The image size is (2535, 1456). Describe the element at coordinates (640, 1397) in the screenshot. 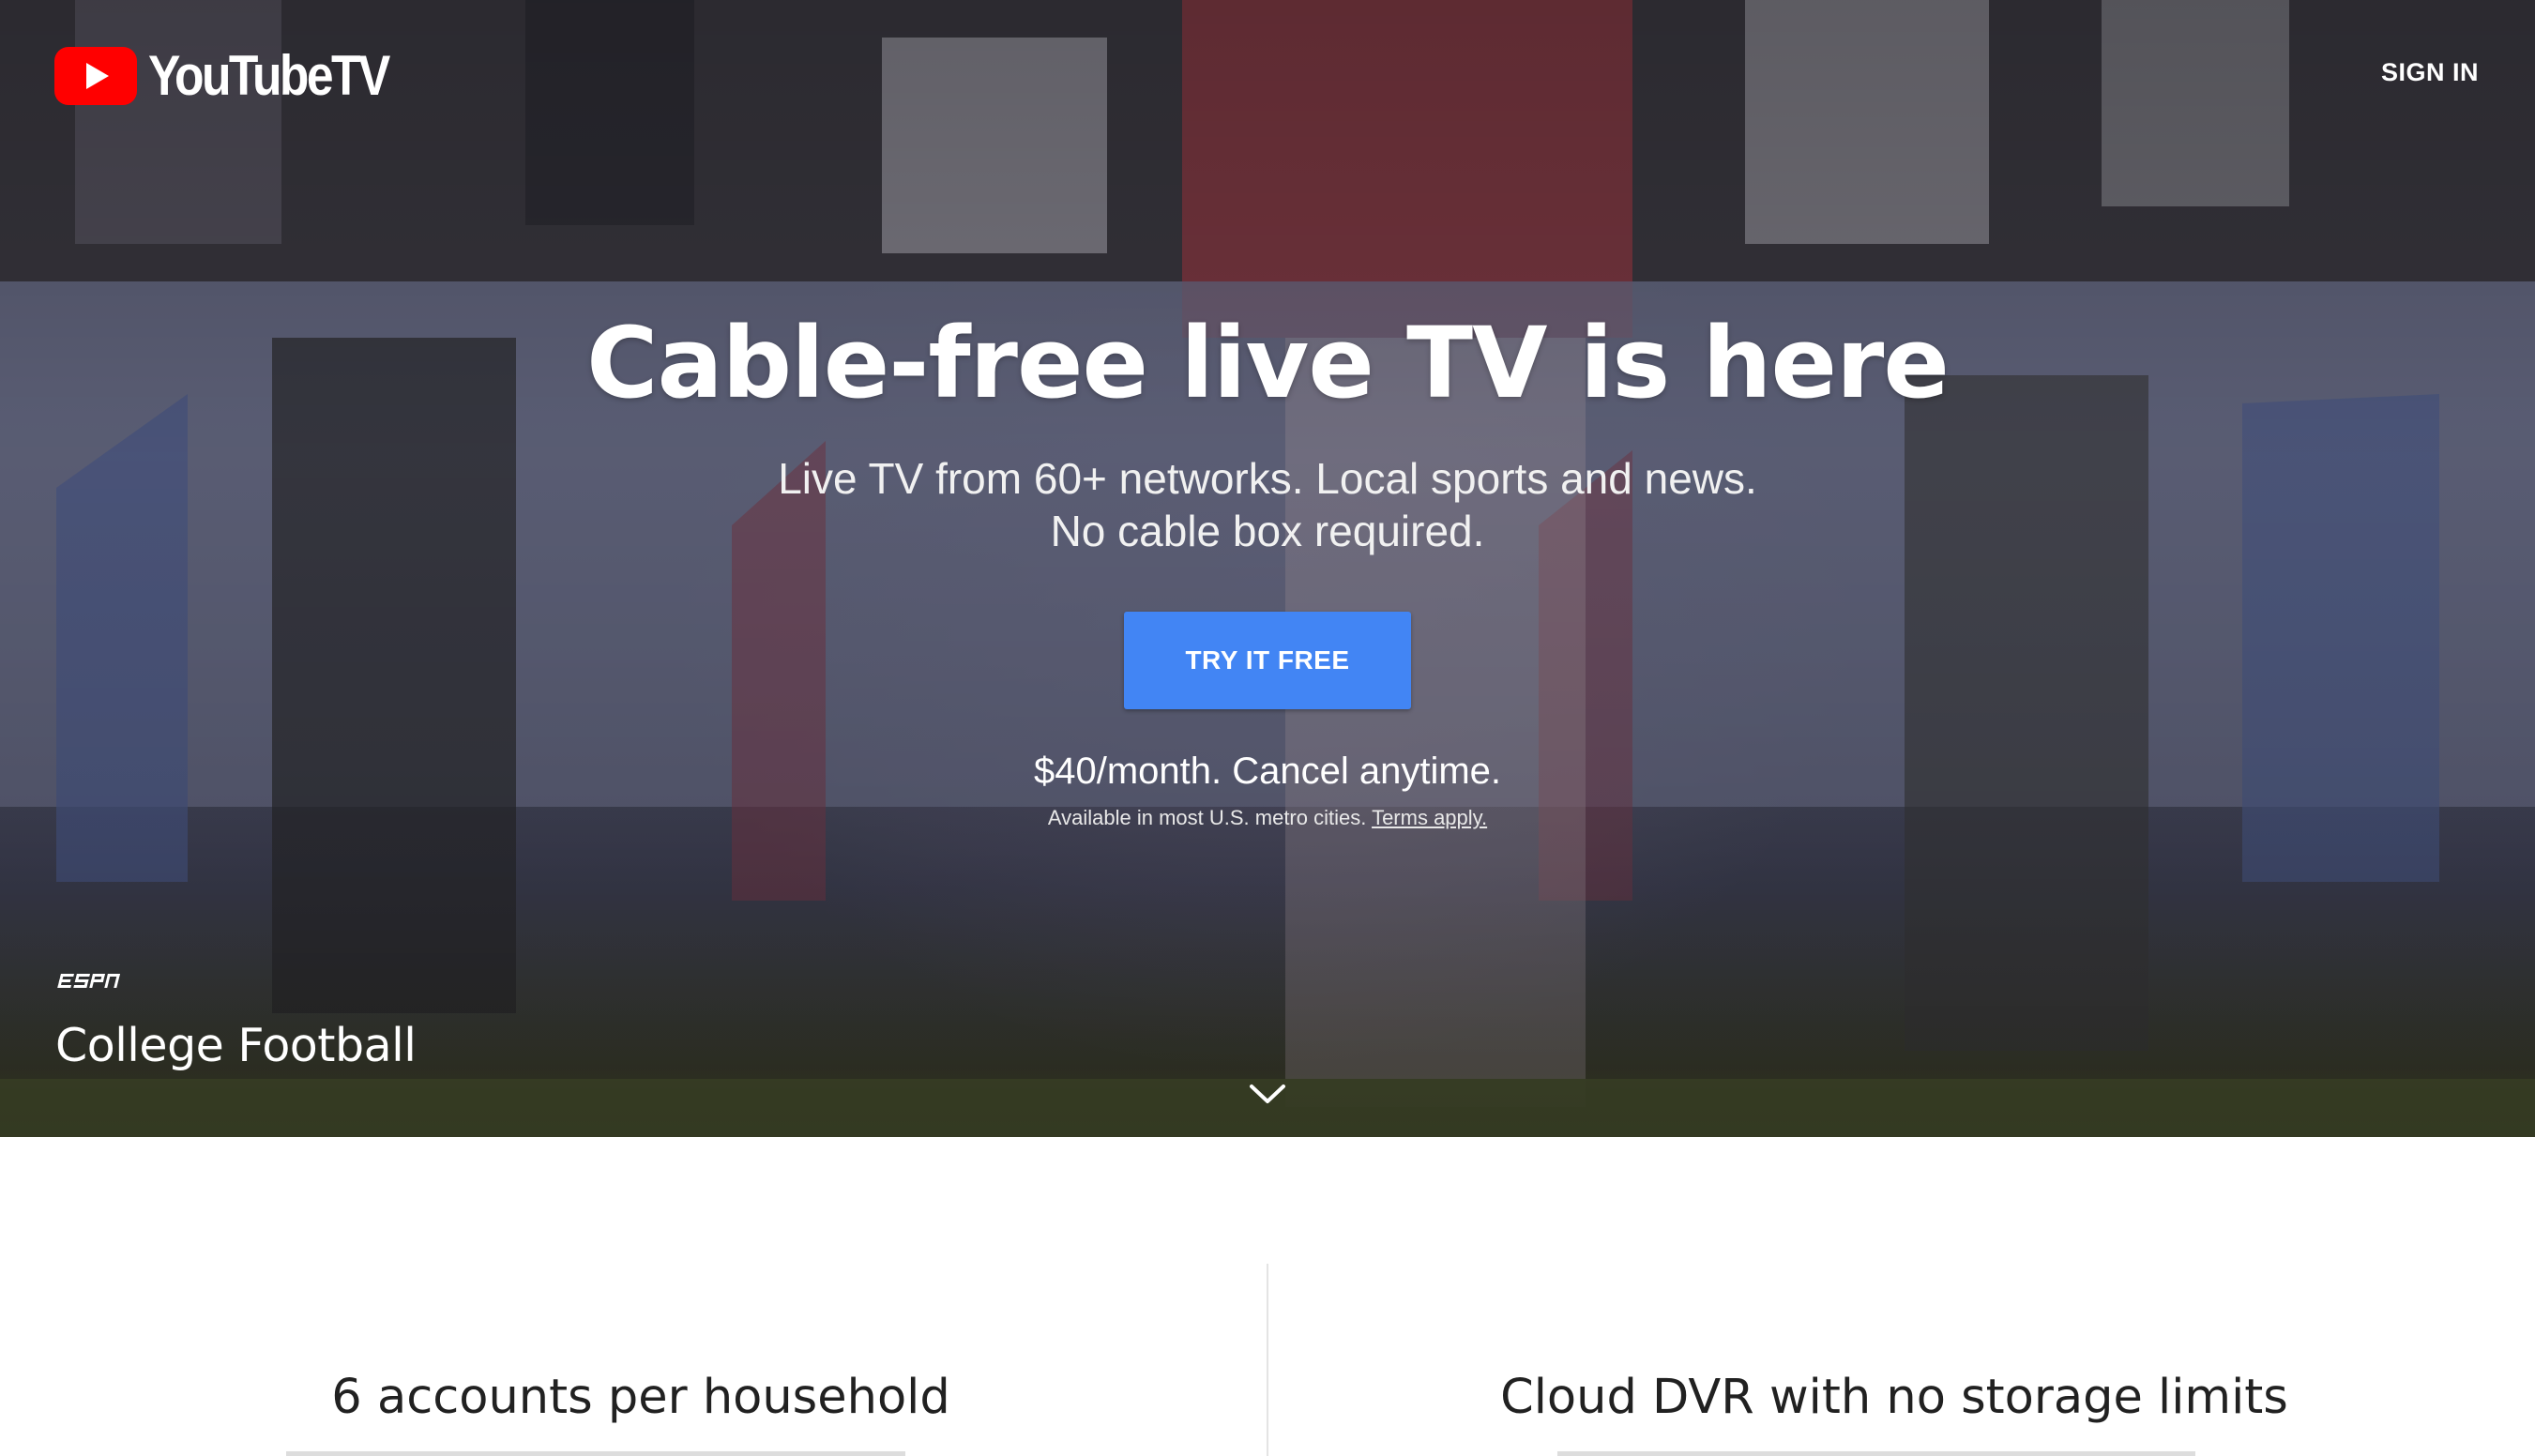

I see `feature-title-accounts: 6 accounts per household` at that location.